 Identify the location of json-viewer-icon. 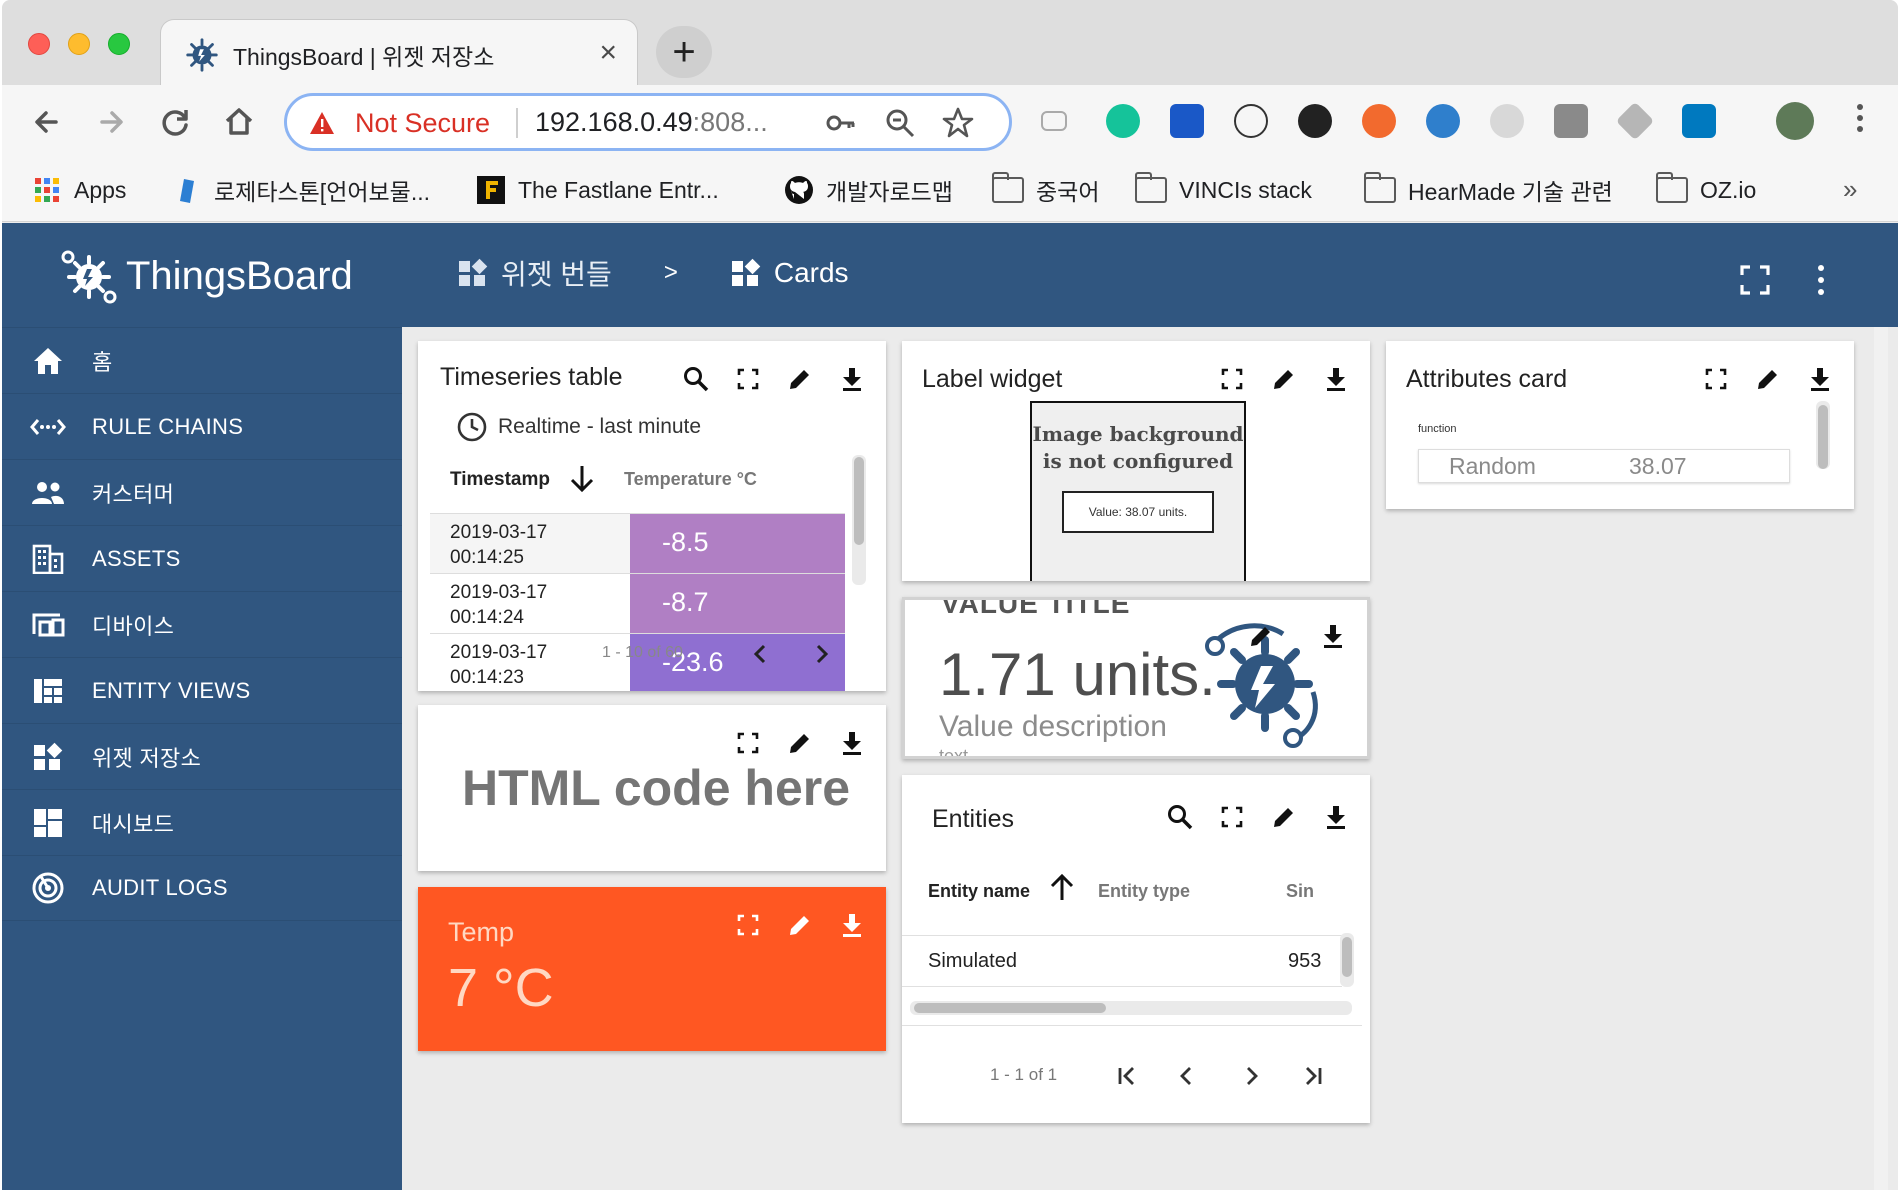
(1251, 121).